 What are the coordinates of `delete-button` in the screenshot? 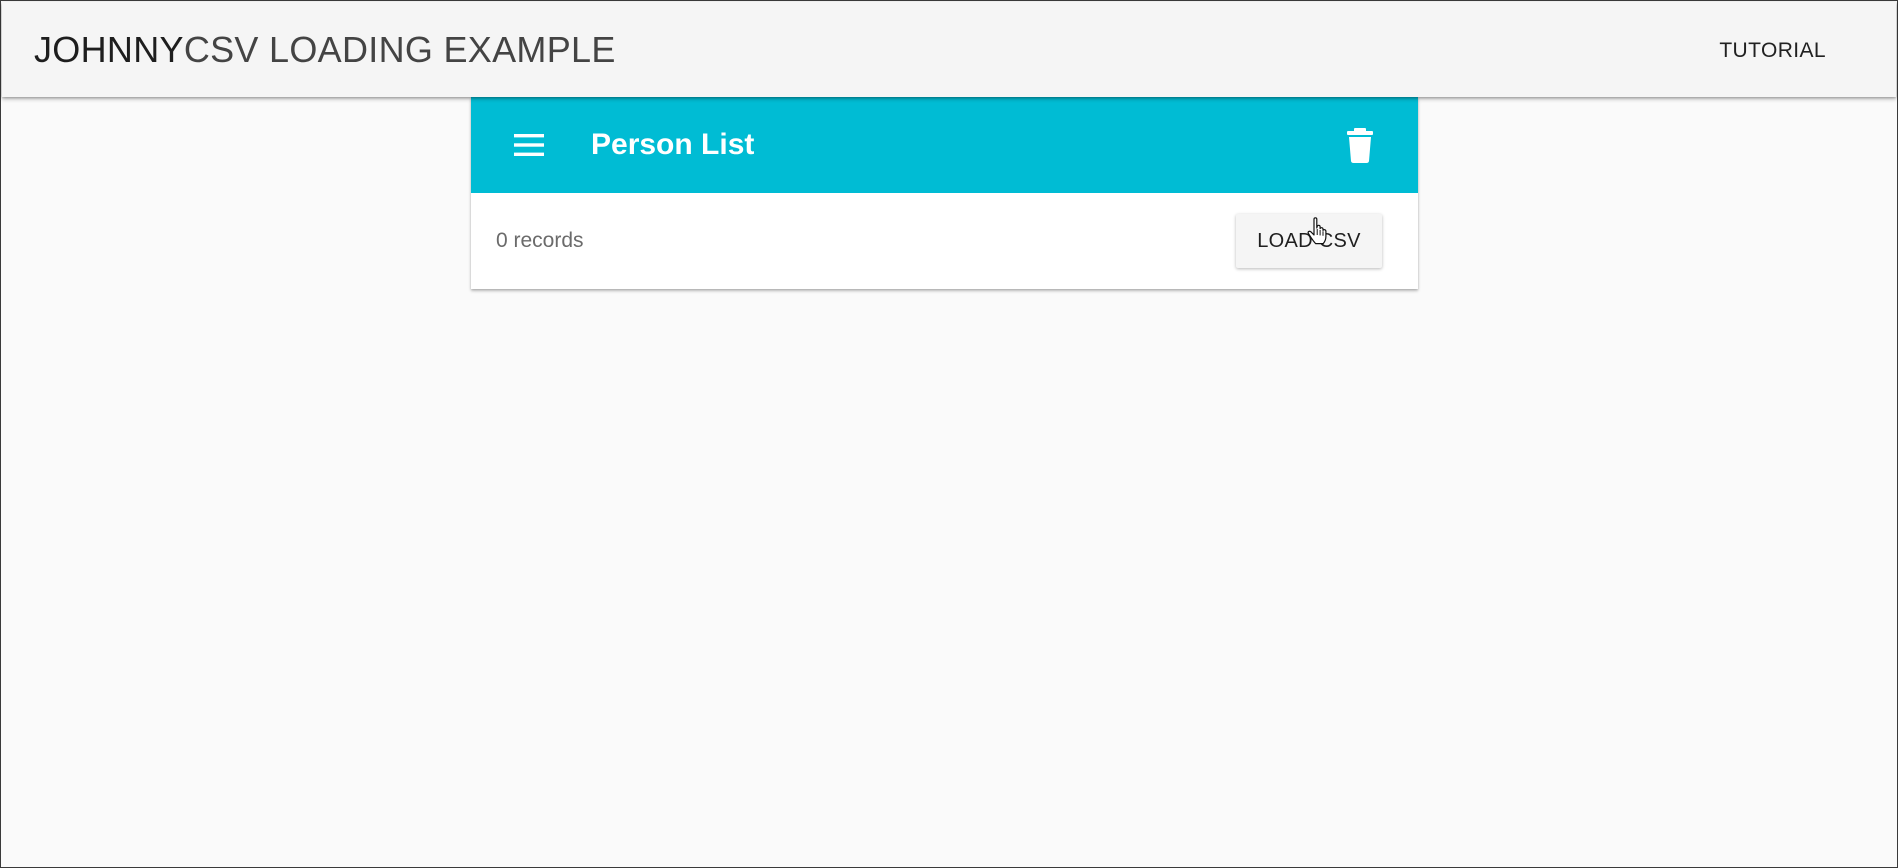 It's located at (1360, 145).